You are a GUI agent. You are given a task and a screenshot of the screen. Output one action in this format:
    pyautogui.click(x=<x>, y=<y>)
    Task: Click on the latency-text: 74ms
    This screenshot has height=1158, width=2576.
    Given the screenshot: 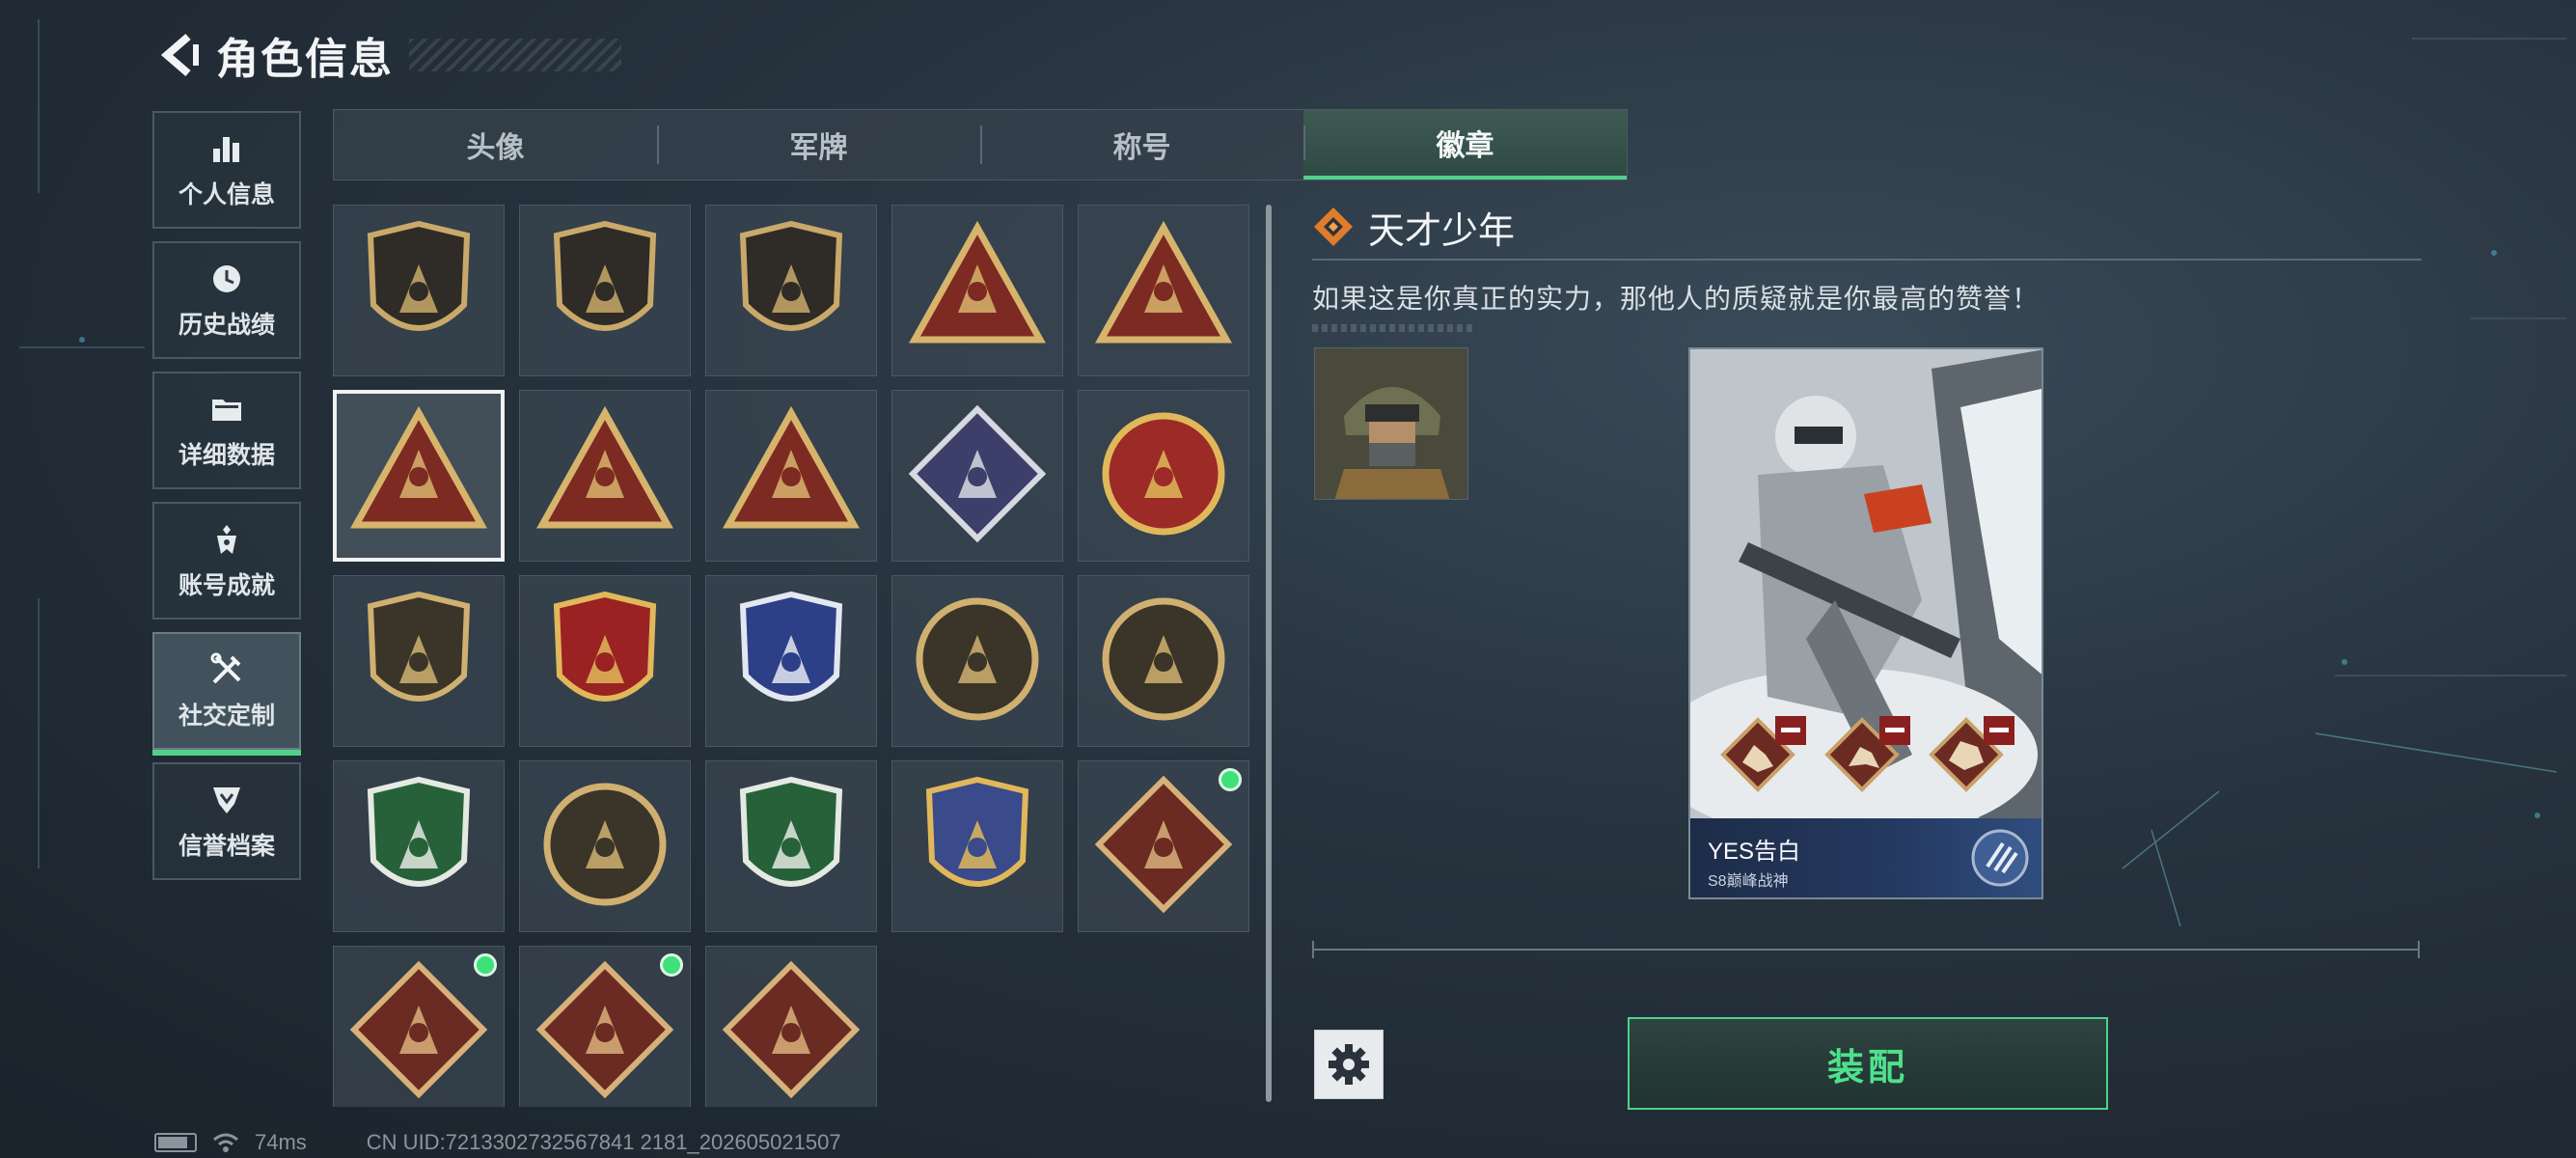 What is the action you would take?
    pyautogui.click(x=281, y=1142)
    